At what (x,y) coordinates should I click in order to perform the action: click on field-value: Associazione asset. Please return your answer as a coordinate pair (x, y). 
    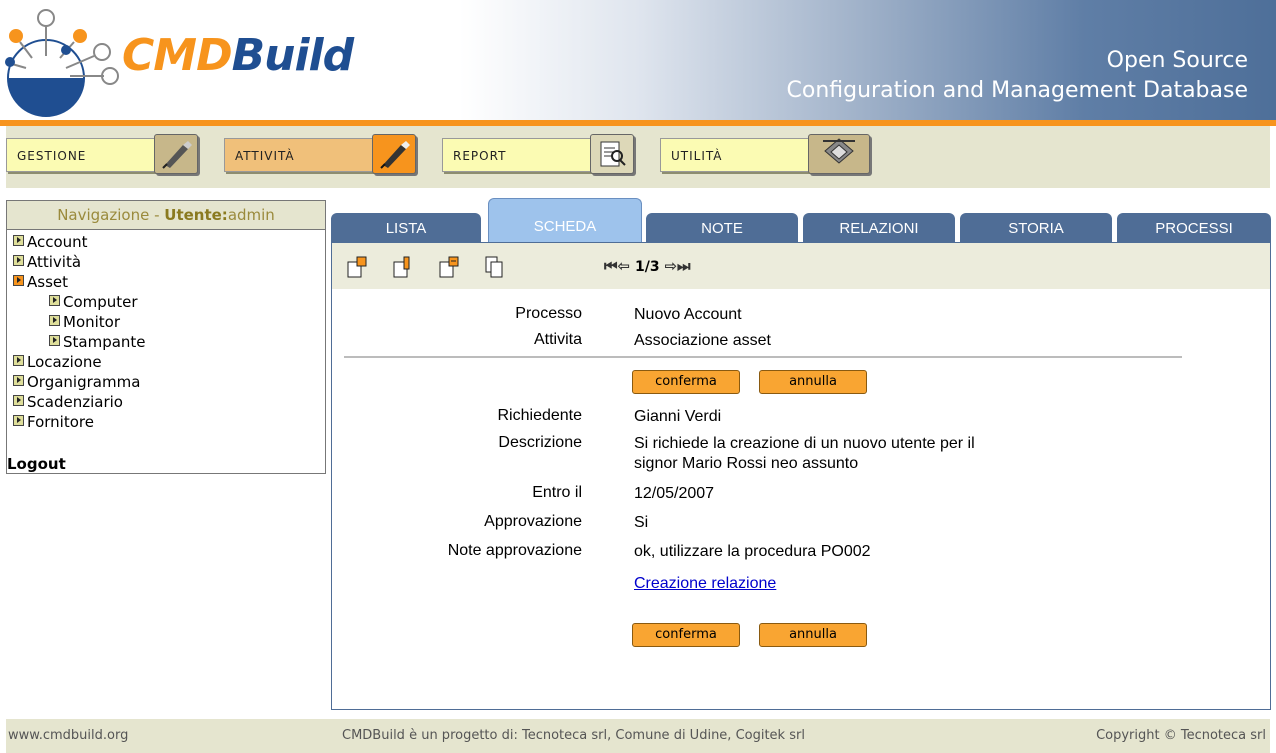
    Looking at the image, I should click on (702, 340).